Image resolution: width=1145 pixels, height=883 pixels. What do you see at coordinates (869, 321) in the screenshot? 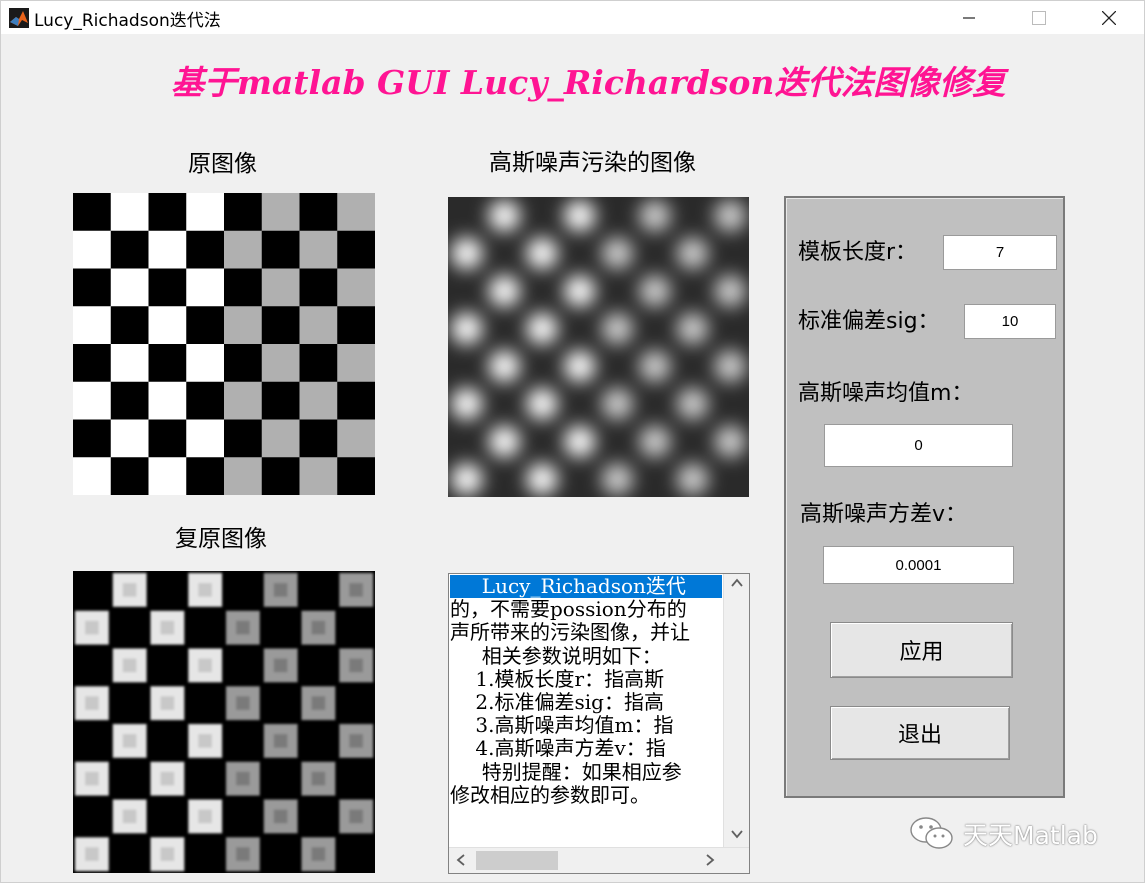
I see `std-dev-label: 标准偏差sig：` at bounding box center [869, 321].